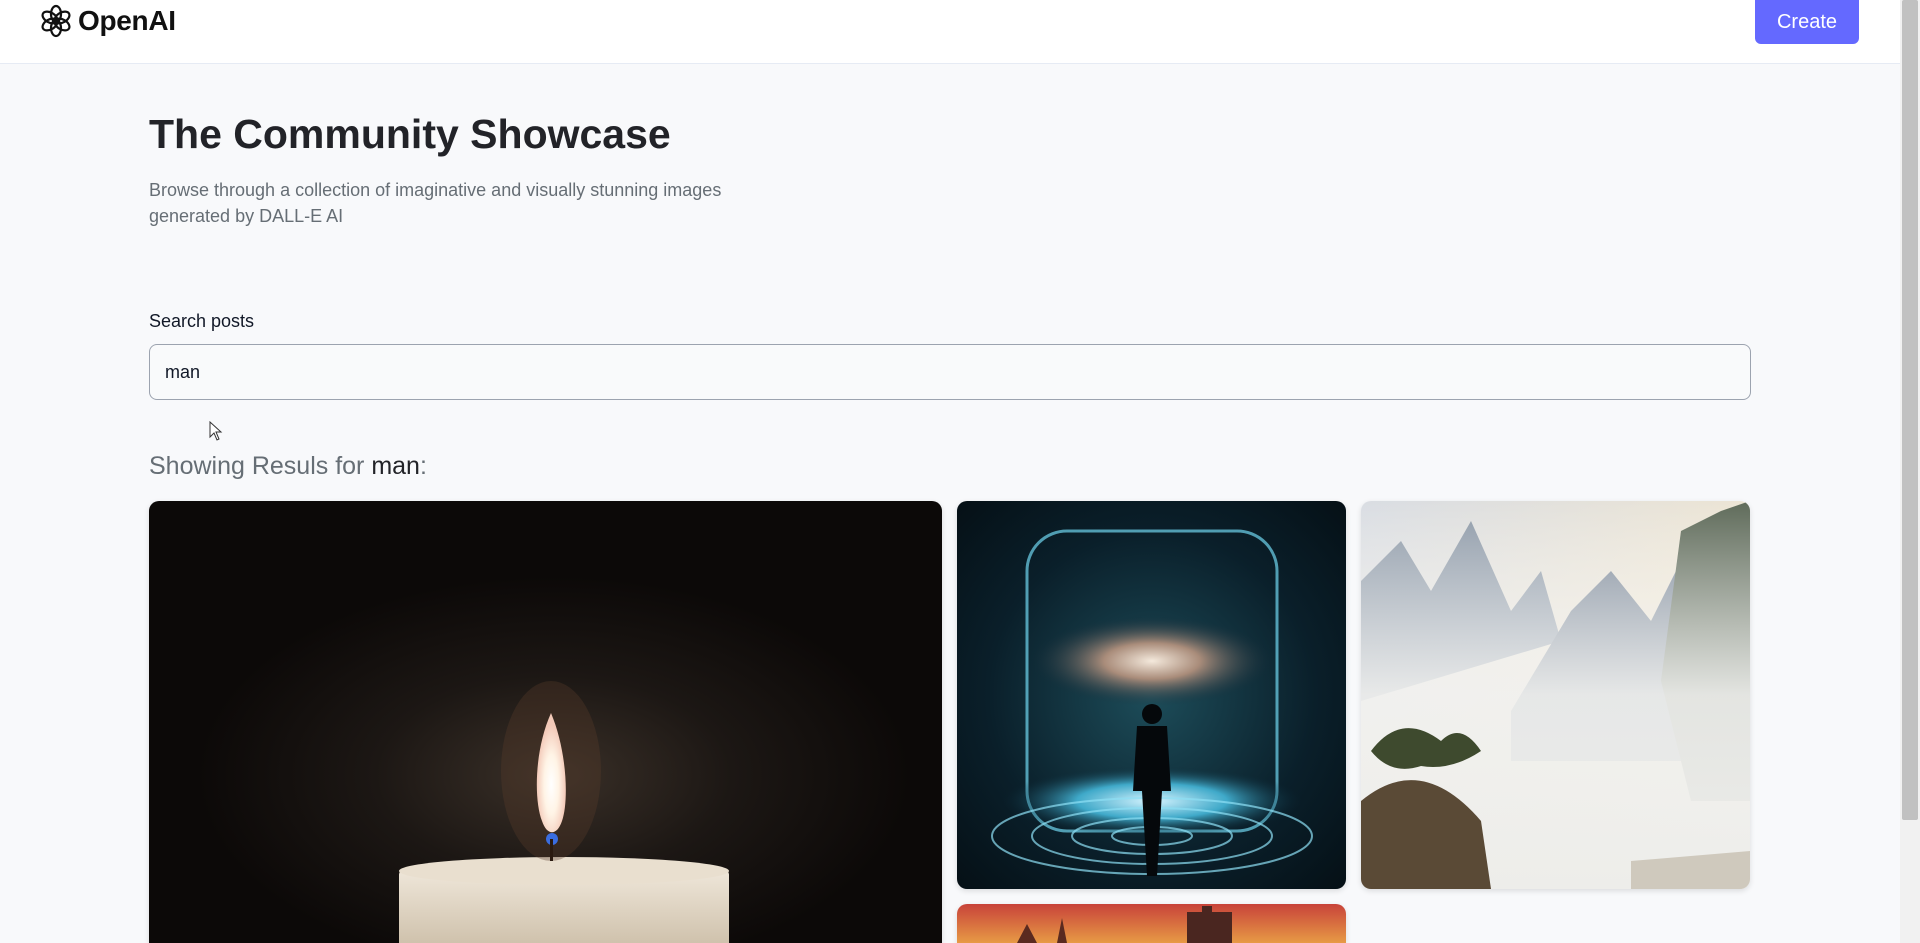 This screenshot has height=943, width=1920. Describe the element at coordinates (127, 20) in the screenshot. I see `logo-text: OpenAI` at that location.